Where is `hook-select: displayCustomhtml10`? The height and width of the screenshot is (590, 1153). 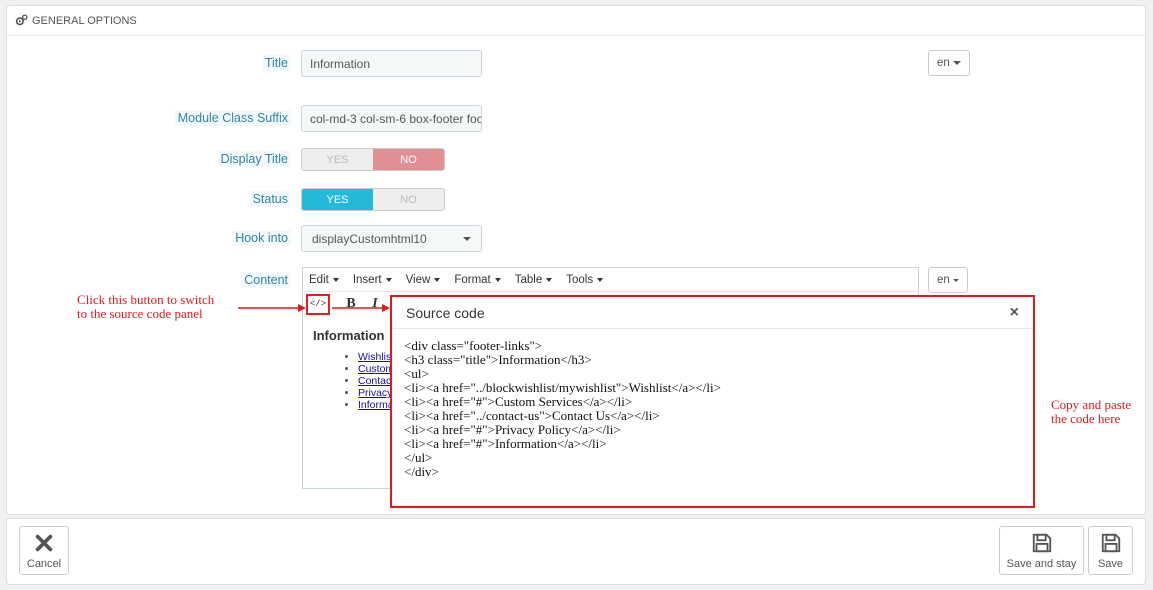 hook-select: displayCustomhtml10 is located at coordinates (391, 238).